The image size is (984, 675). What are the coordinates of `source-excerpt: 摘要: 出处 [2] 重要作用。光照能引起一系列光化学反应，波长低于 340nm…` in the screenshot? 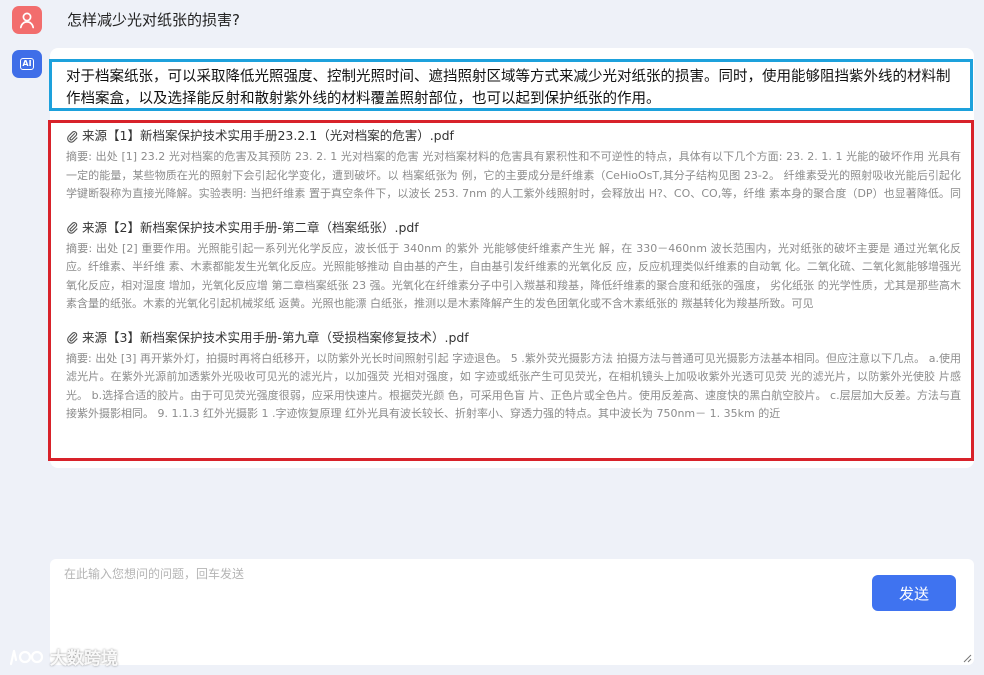 It's located at (513, 276).